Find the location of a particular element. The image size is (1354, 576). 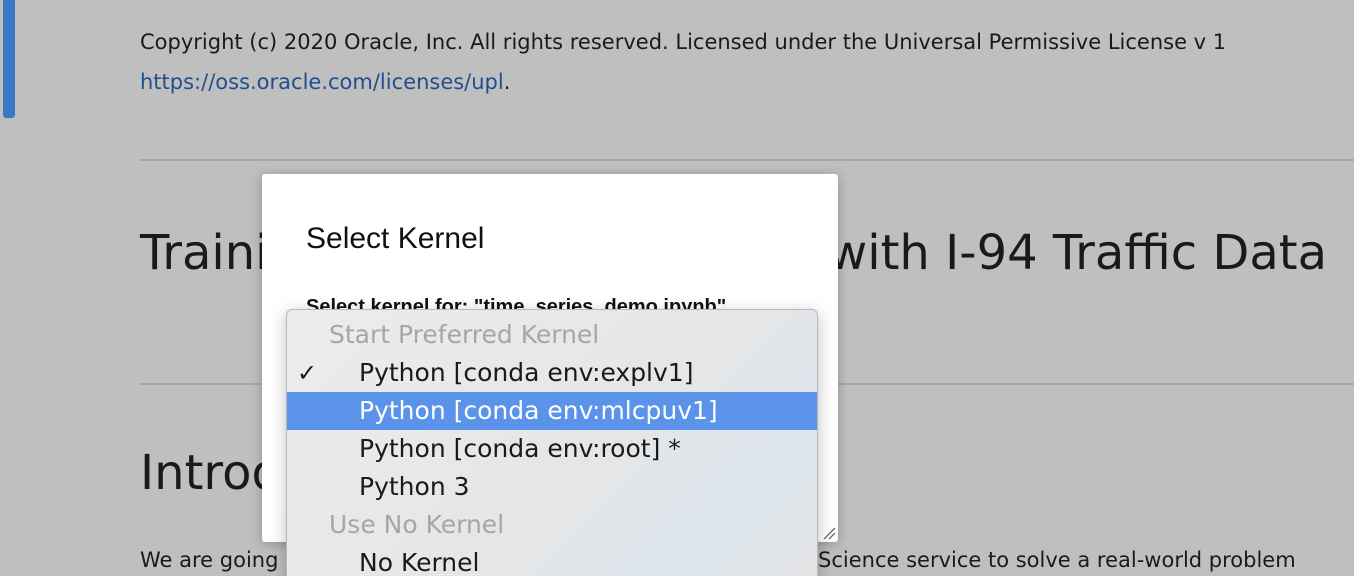

kernel-option-mlcpuv1: Python [conda env:mlcpuv1] is located at coordinates (552, 411).